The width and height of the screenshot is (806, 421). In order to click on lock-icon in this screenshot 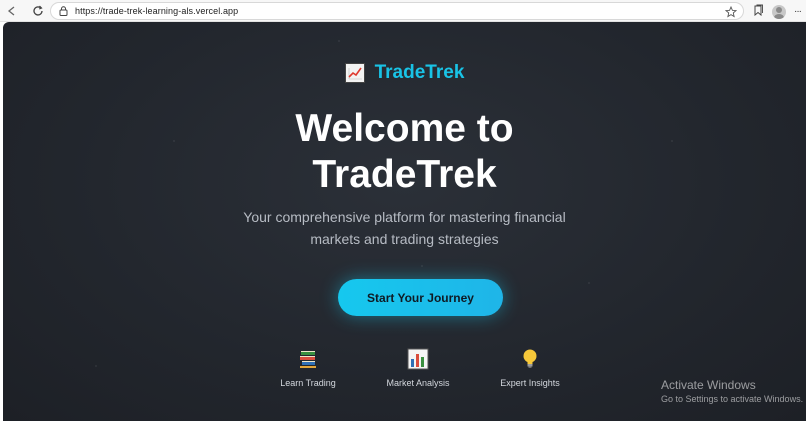, I will do `click(63, 11)`.